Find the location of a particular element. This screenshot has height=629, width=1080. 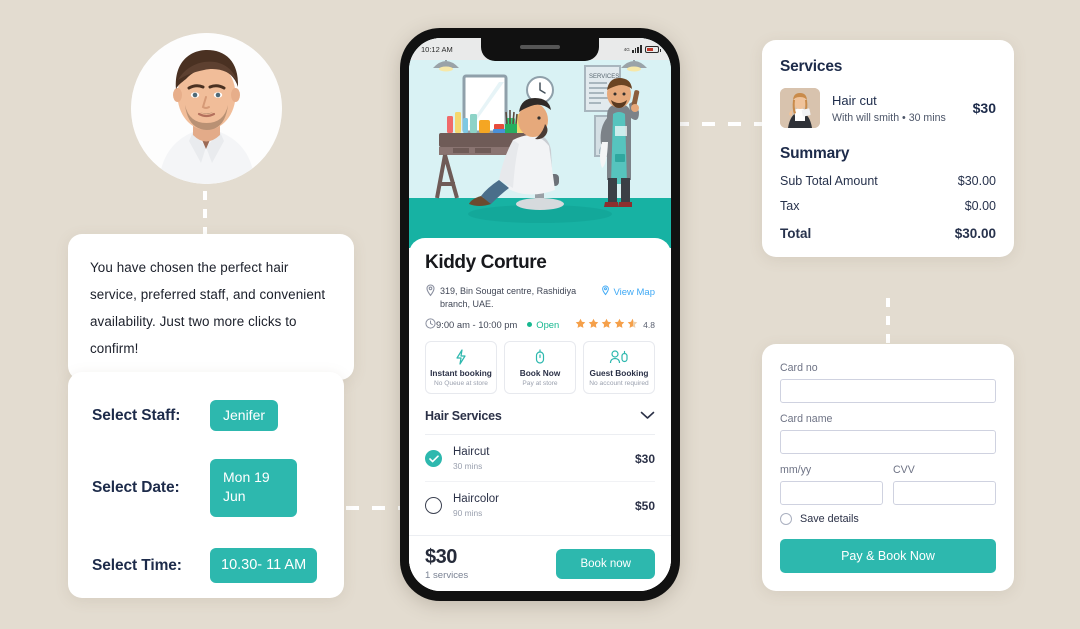

summary-row-value: $0.00 is located at coordinates (980, 206).